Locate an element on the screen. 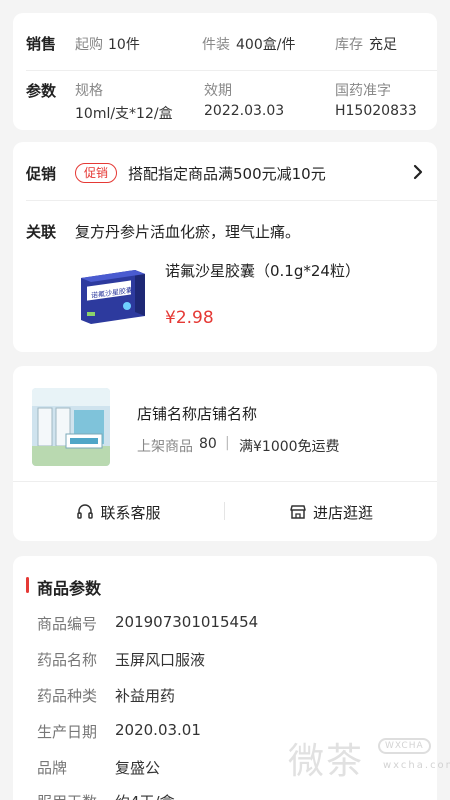 The width and height of the screenshot is (450, 800). params-label: 参数 is located at coordinates (41, 91).